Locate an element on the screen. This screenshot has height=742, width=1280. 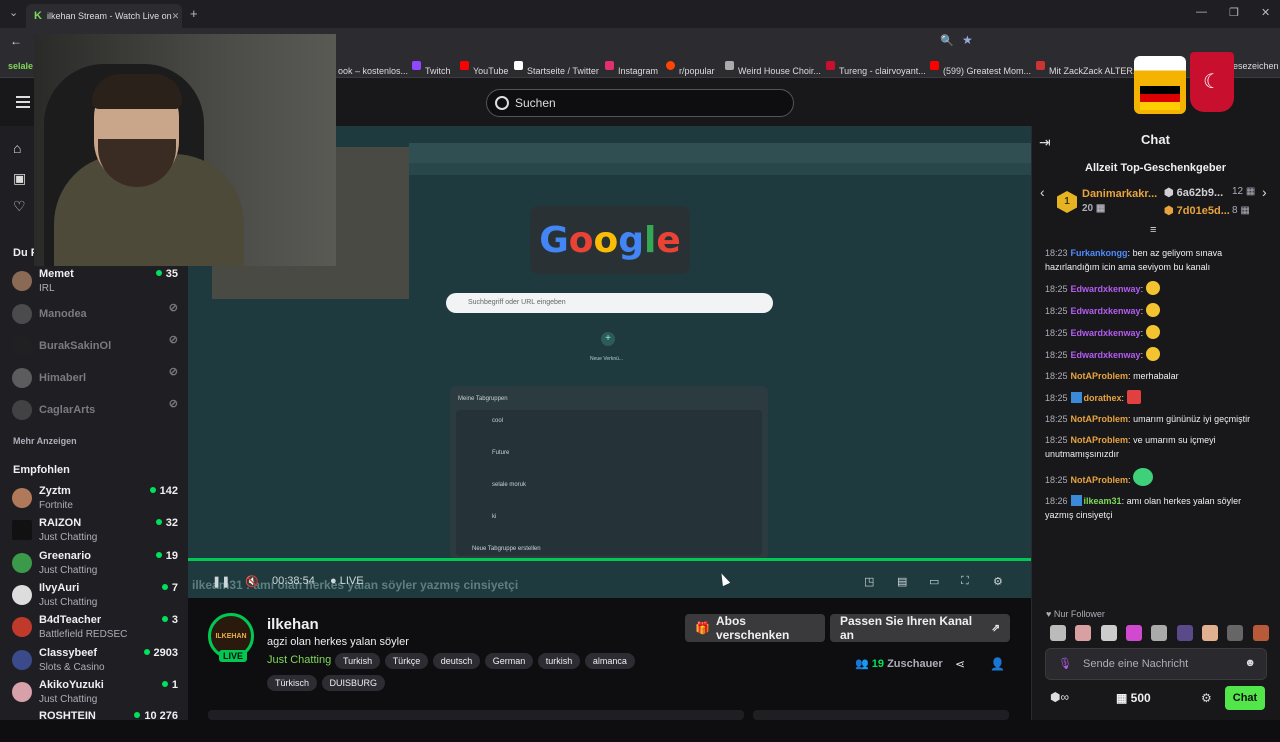
top-gifter-1: Danimarkakr... 20 ▦ is located at coordinates (1119, 201).